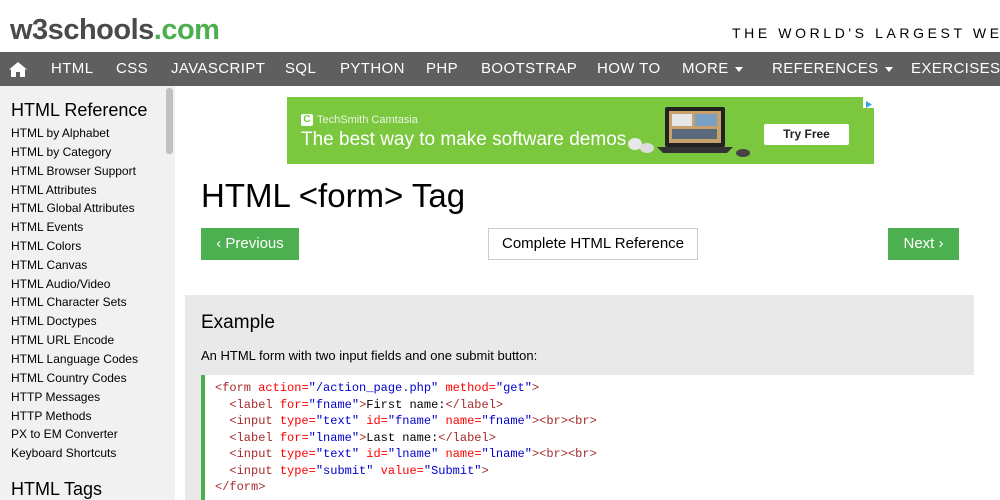 This screenshot has width=1000, height=500. Describe the element at coordinates (806, 134) in the screenshot. I see `ad-try-free-button: Try Free` at that location.